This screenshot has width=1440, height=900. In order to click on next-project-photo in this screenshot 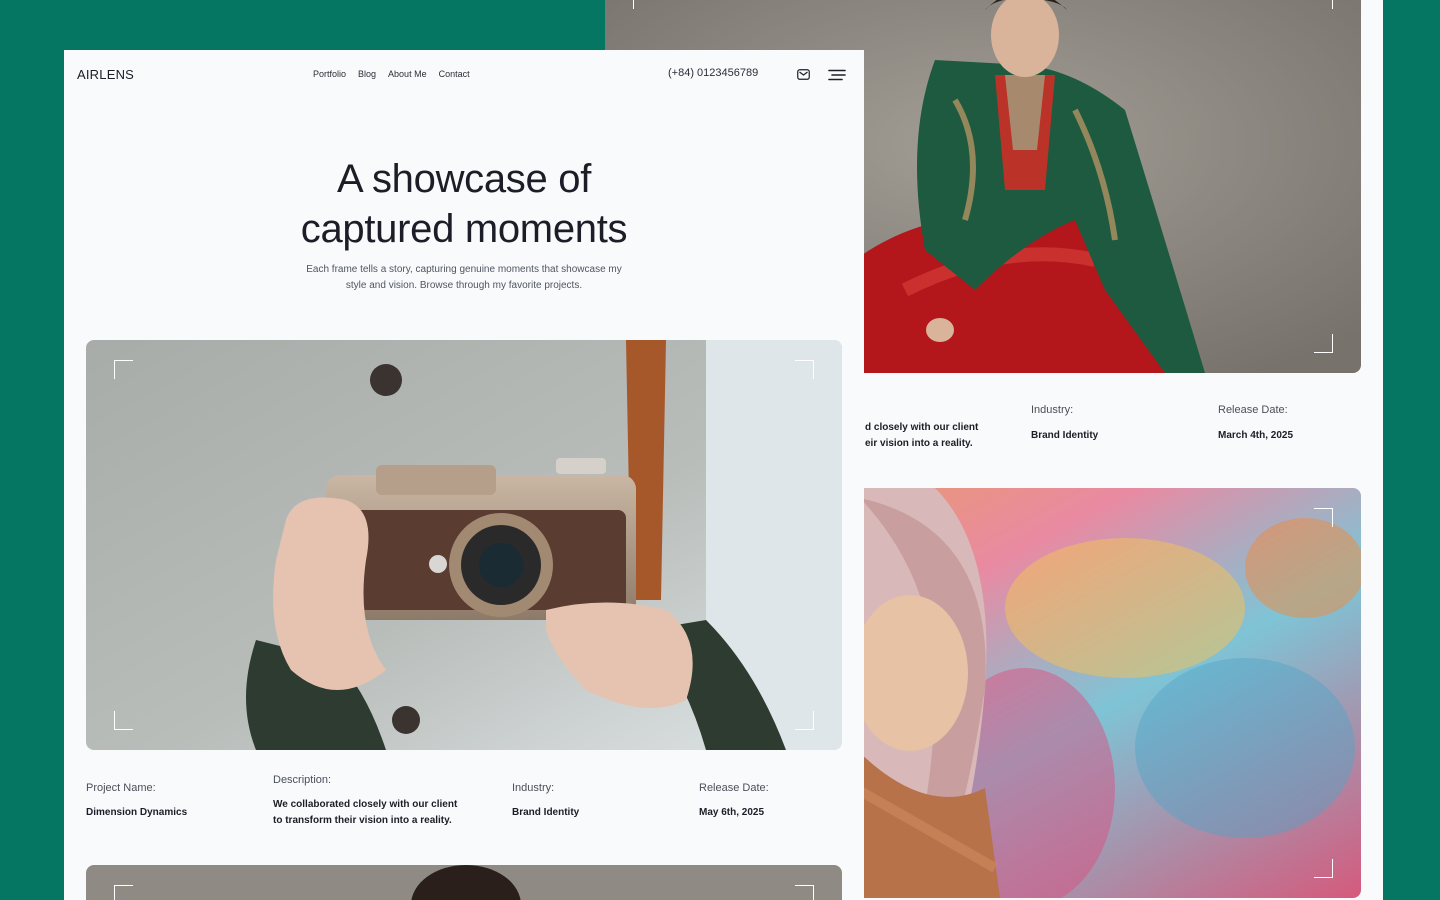, I will do `click(464, 882)`.